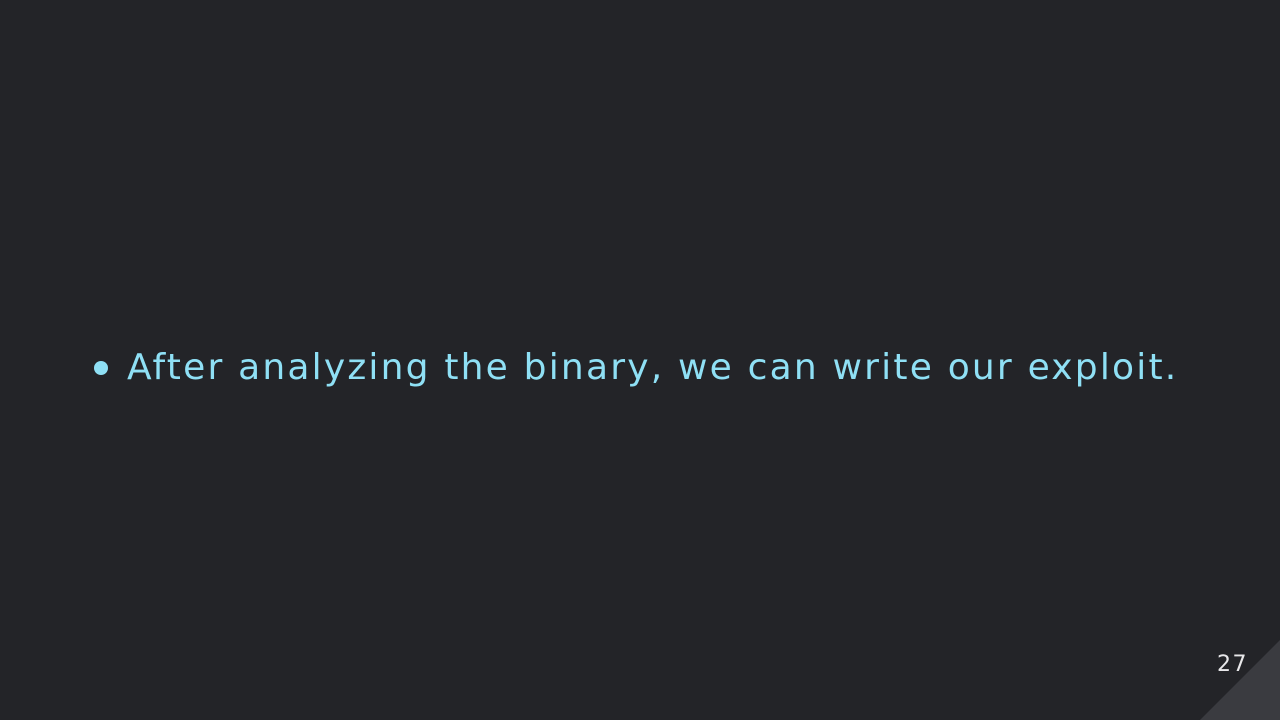  I want to click on bullet-dot-icon, so click(101, 368).